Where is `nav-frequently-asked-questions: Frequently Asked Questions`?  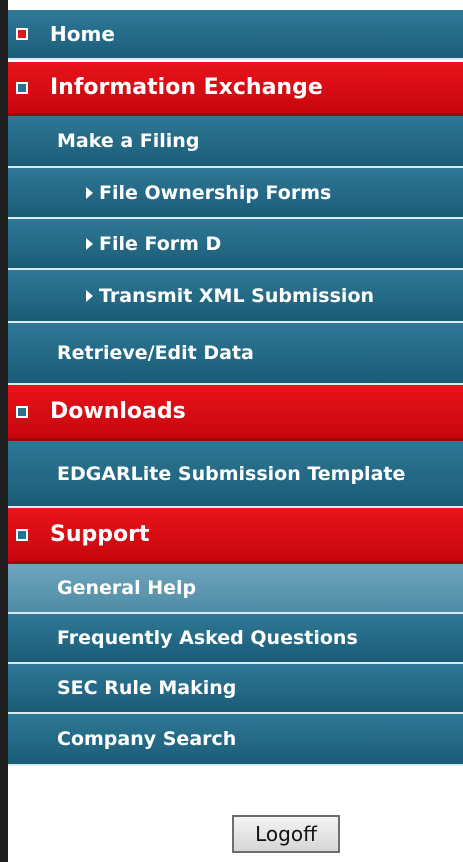
nav-frequently-asked-questions: Frequently Asked Questions is located at coordinates (235, 639).